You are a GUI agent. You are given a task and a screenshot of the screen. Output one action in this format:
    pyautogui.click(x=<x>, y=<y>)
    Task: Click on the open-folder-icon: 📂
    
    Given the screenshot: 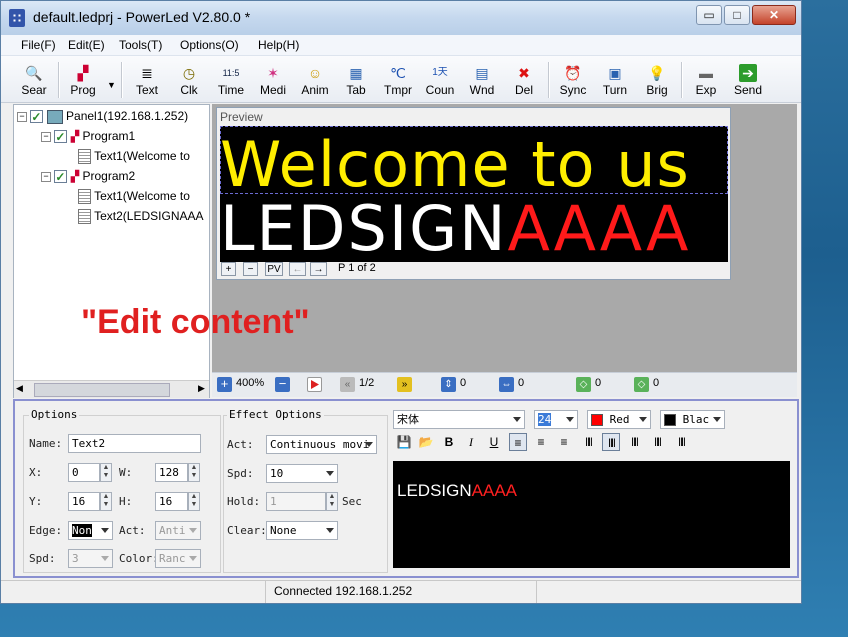 What is the action you would take?
    pyautogui.click(x=426, y=442)
    